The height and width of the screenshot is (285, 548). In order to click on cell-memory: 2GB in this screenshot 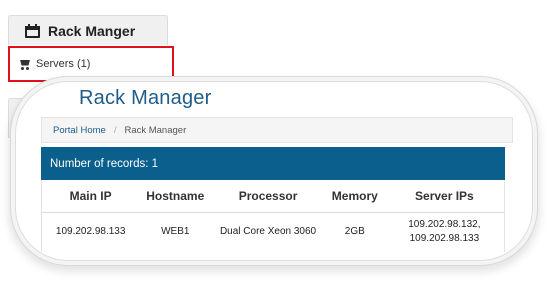, I will do `click(354, 232)`.